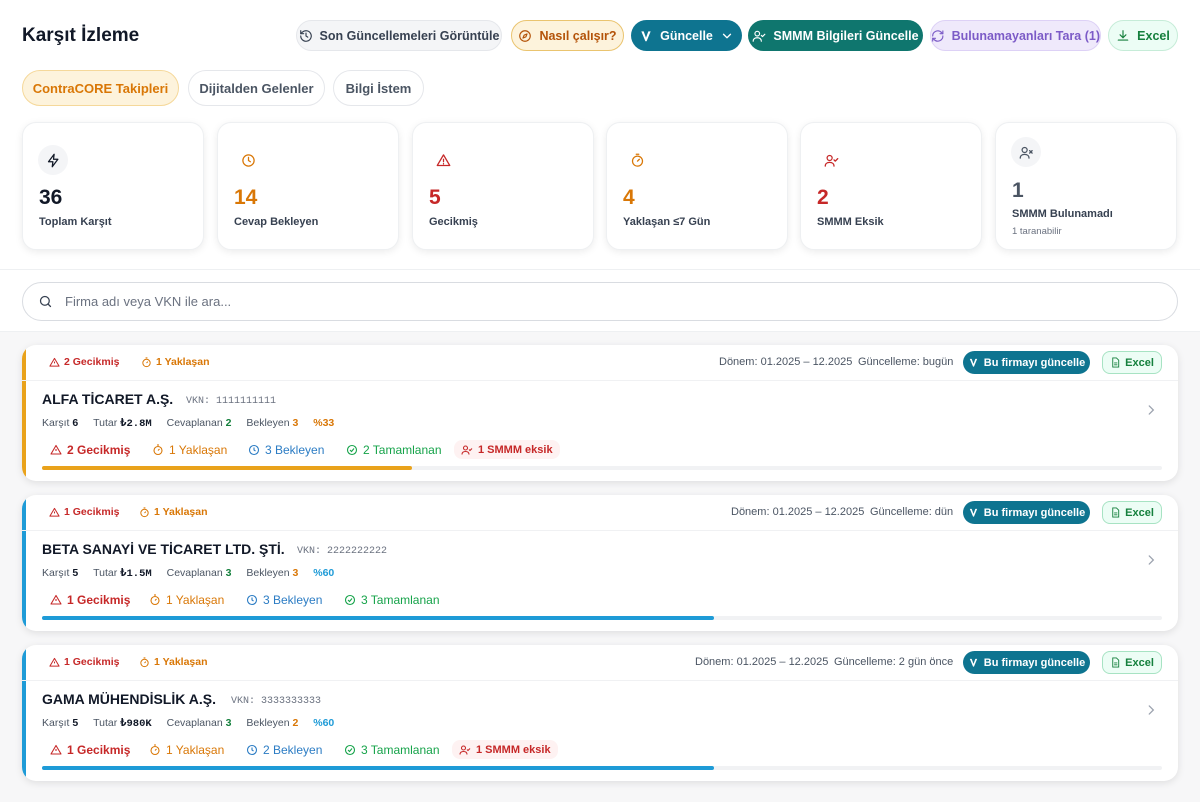  I want to click on scan-missing-label: Bulunamayanları Tara (1), so click(1025, 35).